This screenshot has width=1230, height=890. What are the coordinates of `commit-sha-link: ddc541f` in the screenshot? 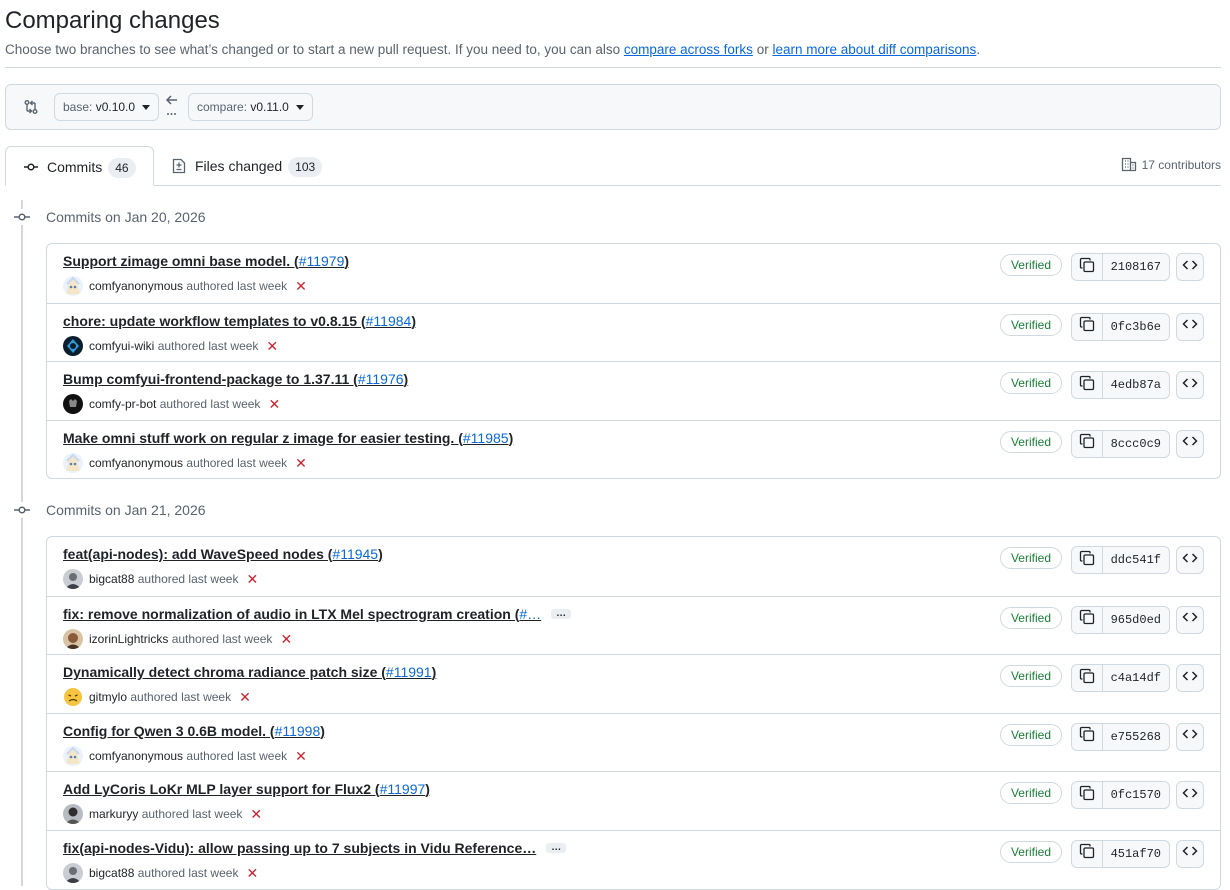 It's located at (1136, 560).